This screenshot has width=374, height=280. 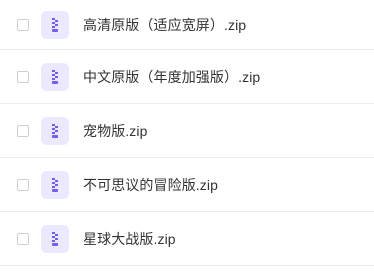 What do you see at coordinates (164, 25) in the screenshot?
I see `file-name: 高清原版（适应宽屏）.zip` at bounding box center [164, 25].